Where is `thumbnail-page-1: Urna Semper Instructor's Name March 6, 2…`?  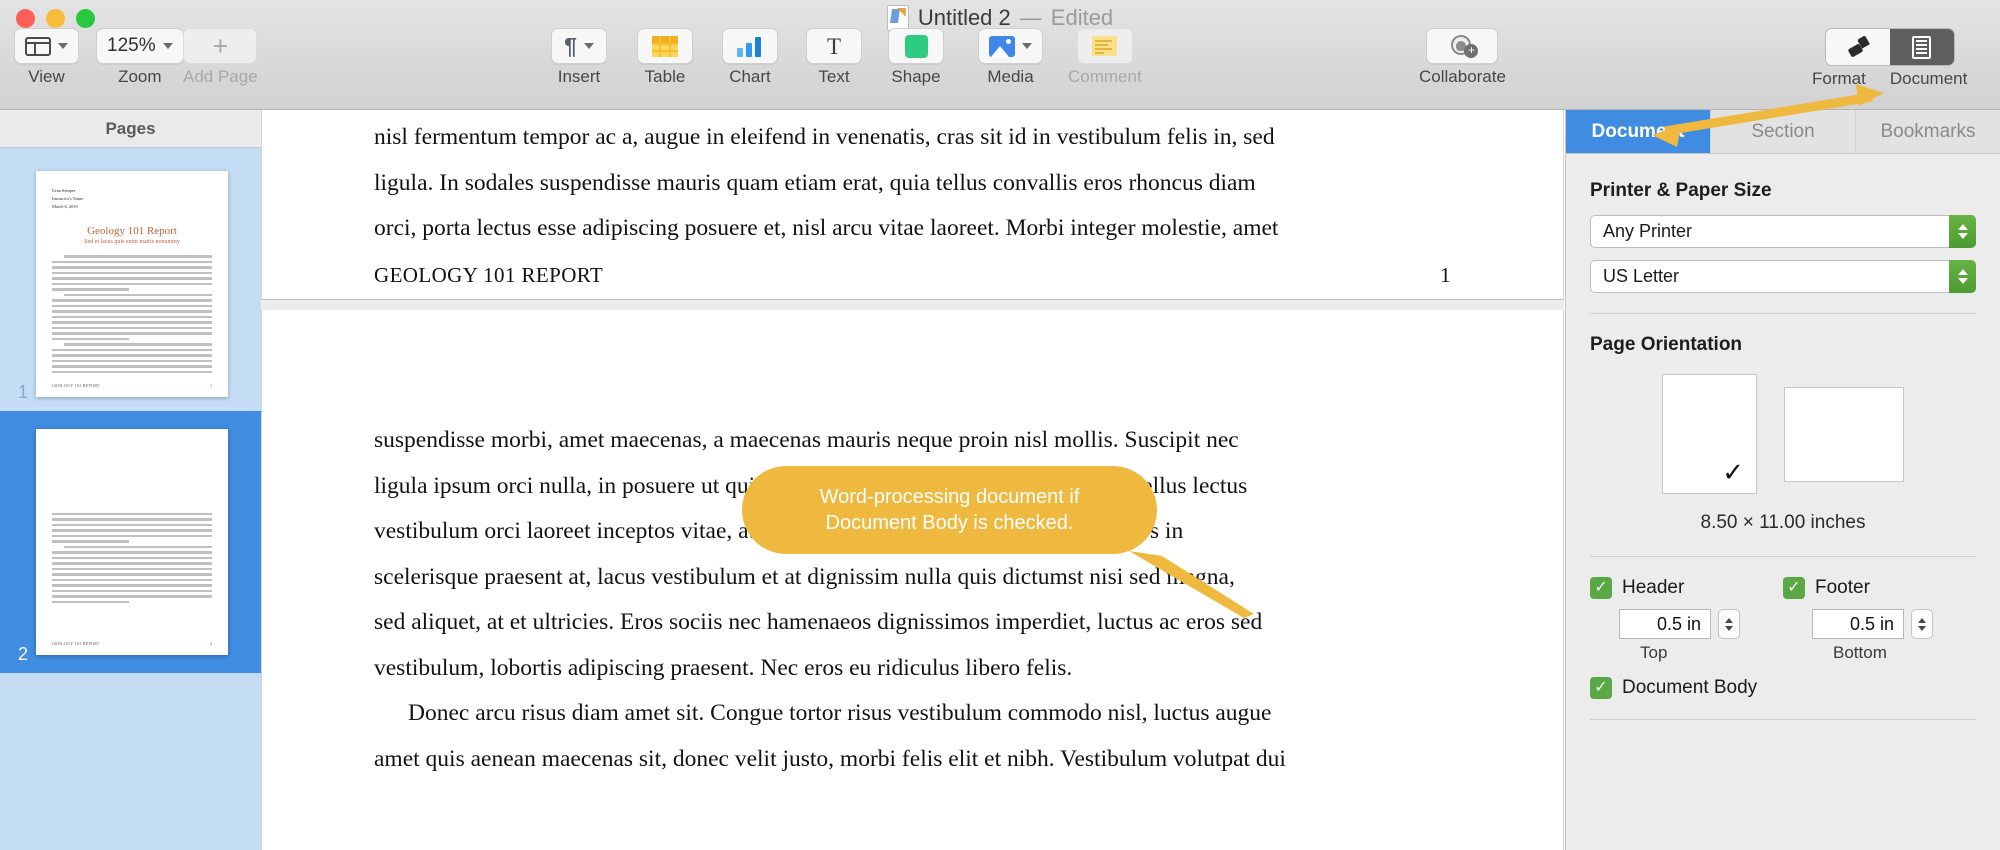
thumbnail-page-1: Urna Semper Instructor's Name March 6, 2… is located at coordinates (132, 284).